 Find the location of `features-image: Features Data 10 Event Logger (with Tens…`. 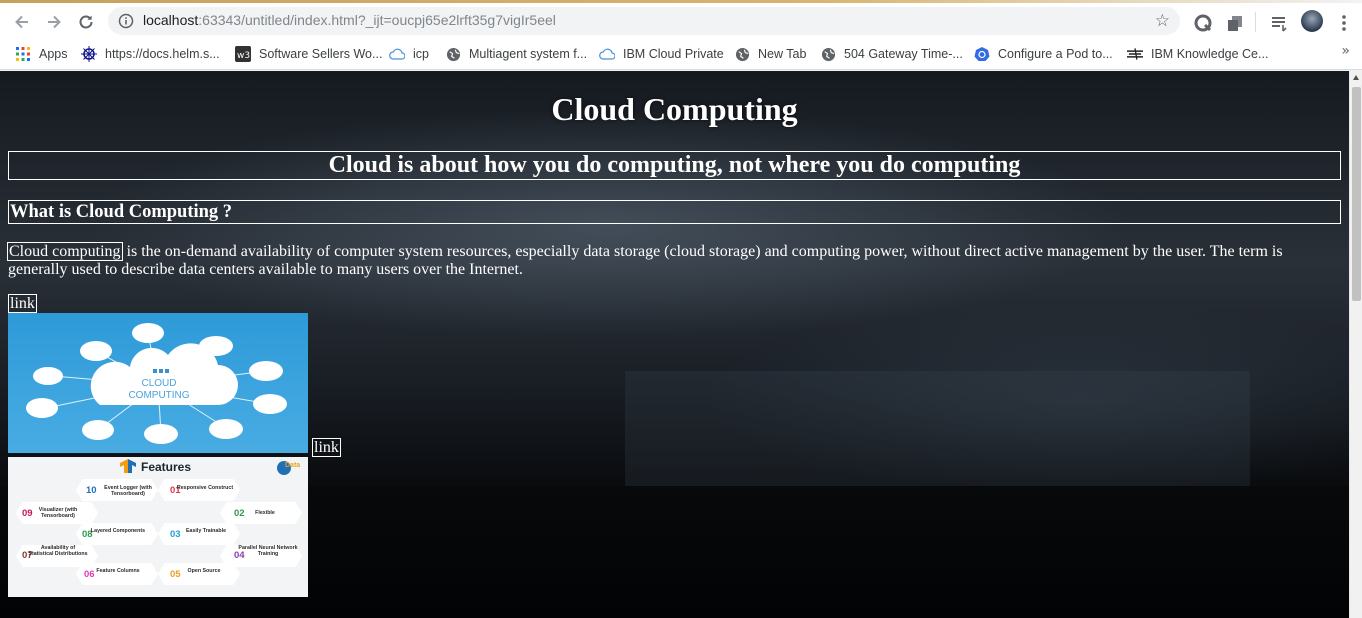

features-image: Features Data 10 Event Logger (with Tens… is located at coordinates (158, 527).